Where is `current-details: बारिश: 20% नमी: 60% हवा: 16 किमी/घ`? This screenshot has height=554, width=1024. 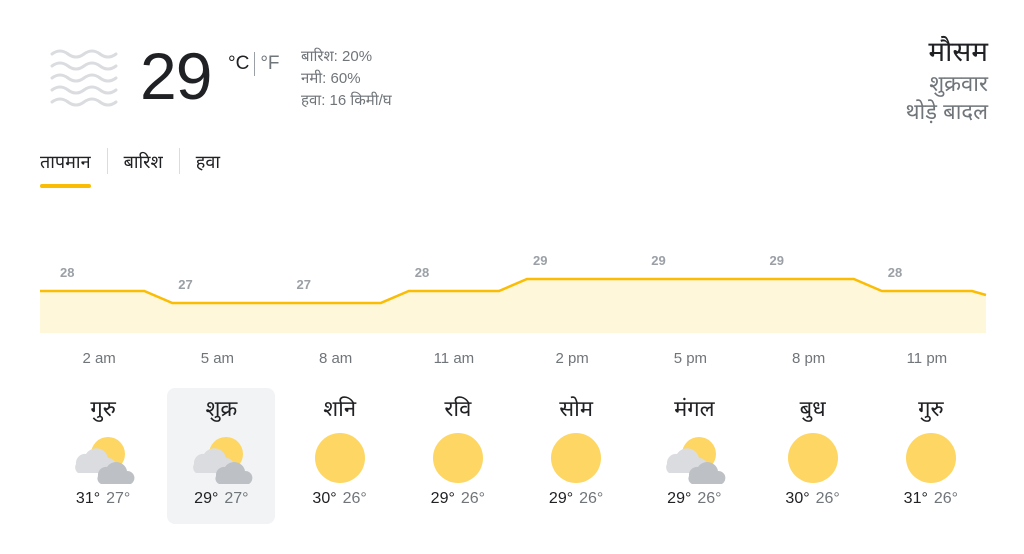 current-details: बारिश: 20% नमी: 60% हवा: 16 किमी/घ is located at coordinates (346, 79).